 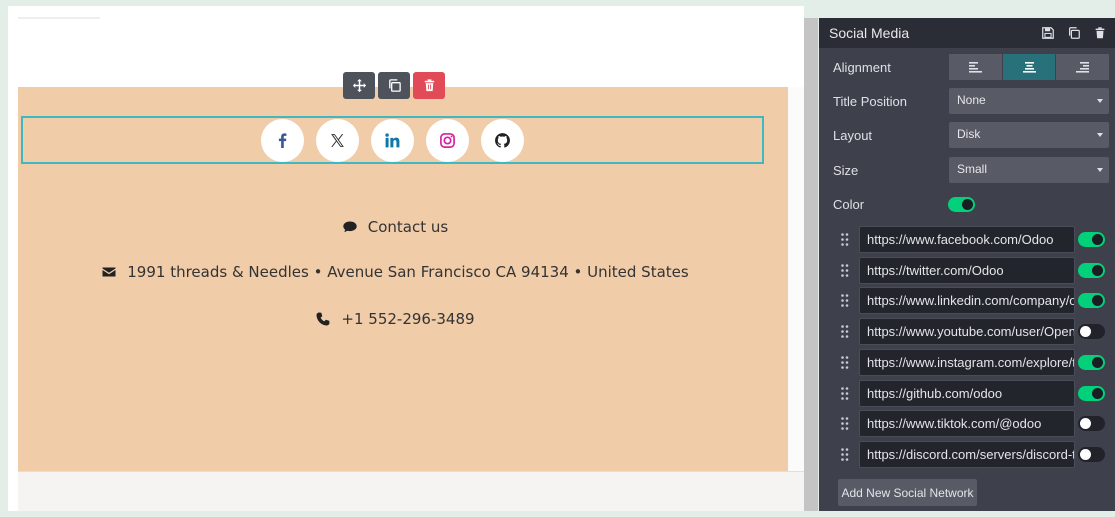 I want to click on color-toggle, so click(x=961, y=204).